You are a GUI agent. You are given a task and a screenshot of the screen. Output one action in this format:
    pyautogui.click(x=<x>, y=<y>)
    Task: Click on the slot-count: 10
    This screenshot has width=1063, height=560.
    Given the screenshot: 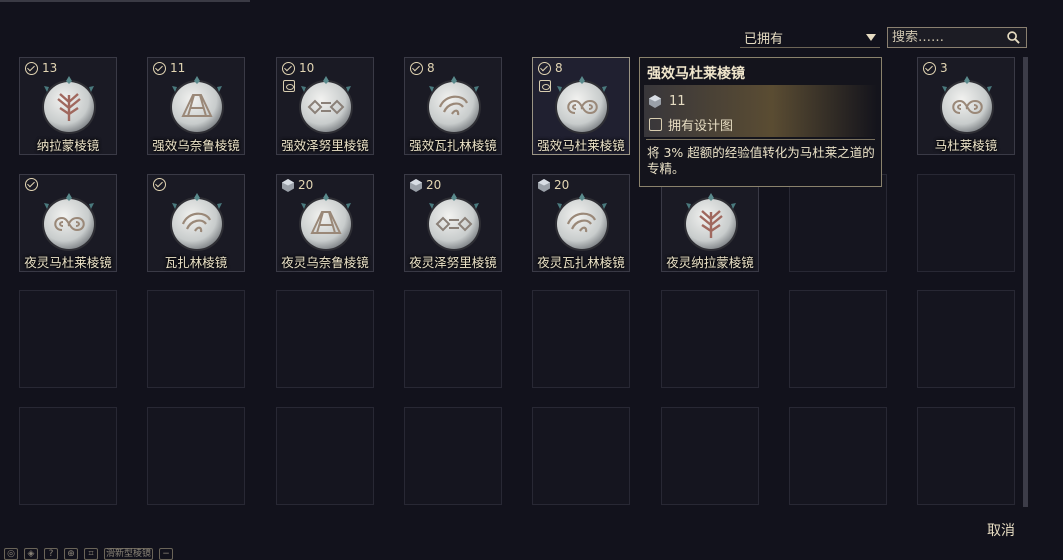 What is the action you would take?
    pyautogui.click(x=307, y=68)
    